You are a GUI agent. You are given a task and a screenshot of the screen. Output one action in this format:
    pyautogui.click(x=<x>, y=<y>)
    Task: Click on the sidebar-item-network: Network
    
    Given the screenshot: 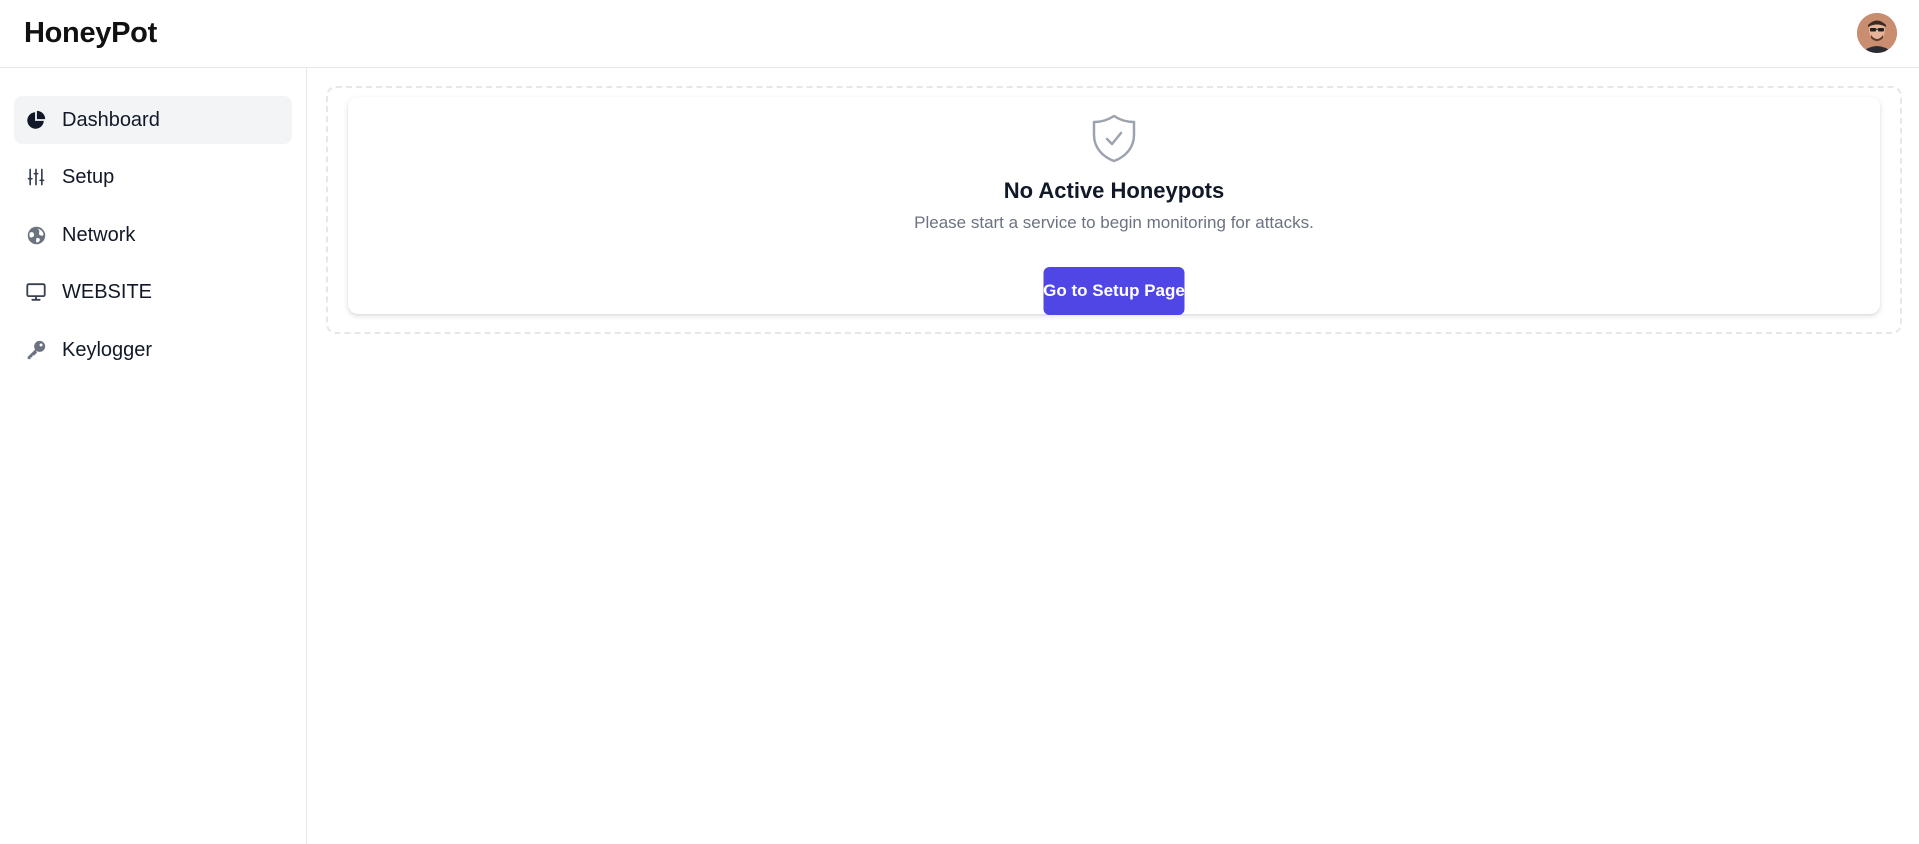 What is the action you would take?
    pyautogui.click(x=153, y=235)
    